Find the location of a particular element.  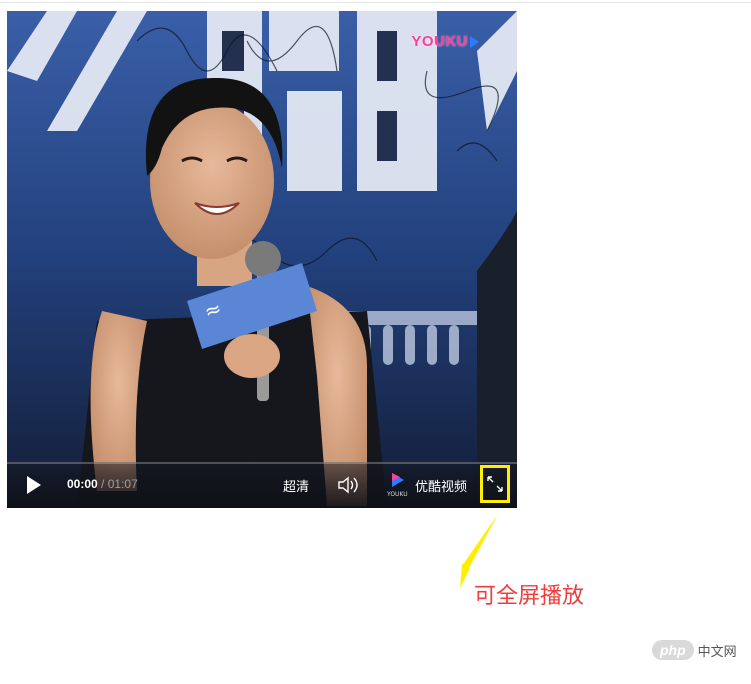

youku-logo-text: YOUKU is located at coordinates (439, 41).